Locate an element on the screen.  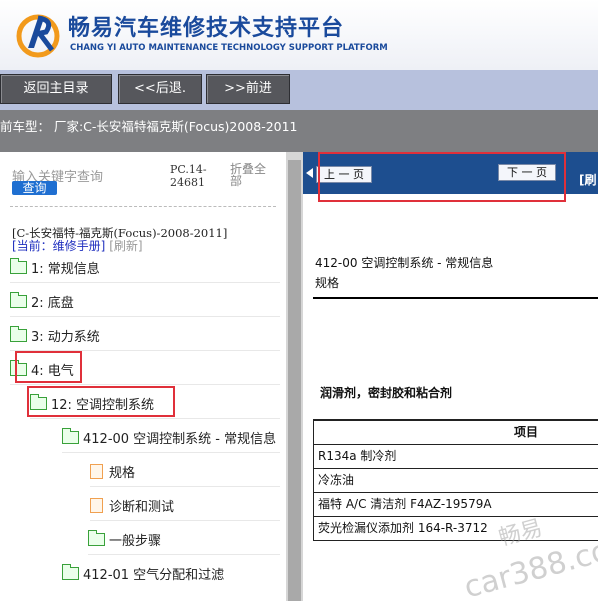
tree-item-general-info: 1: 常规信息 is located at coordinates (145, 267).